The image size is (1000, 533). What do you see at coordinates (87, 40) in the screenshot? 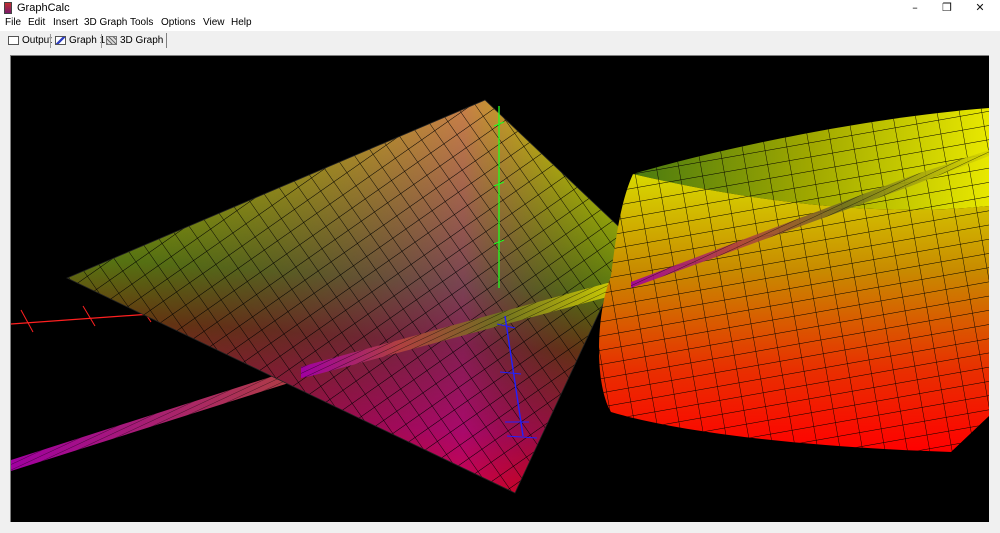
I see `tab-graph-1-label: Graph 1` at bounding box center [87, 40].